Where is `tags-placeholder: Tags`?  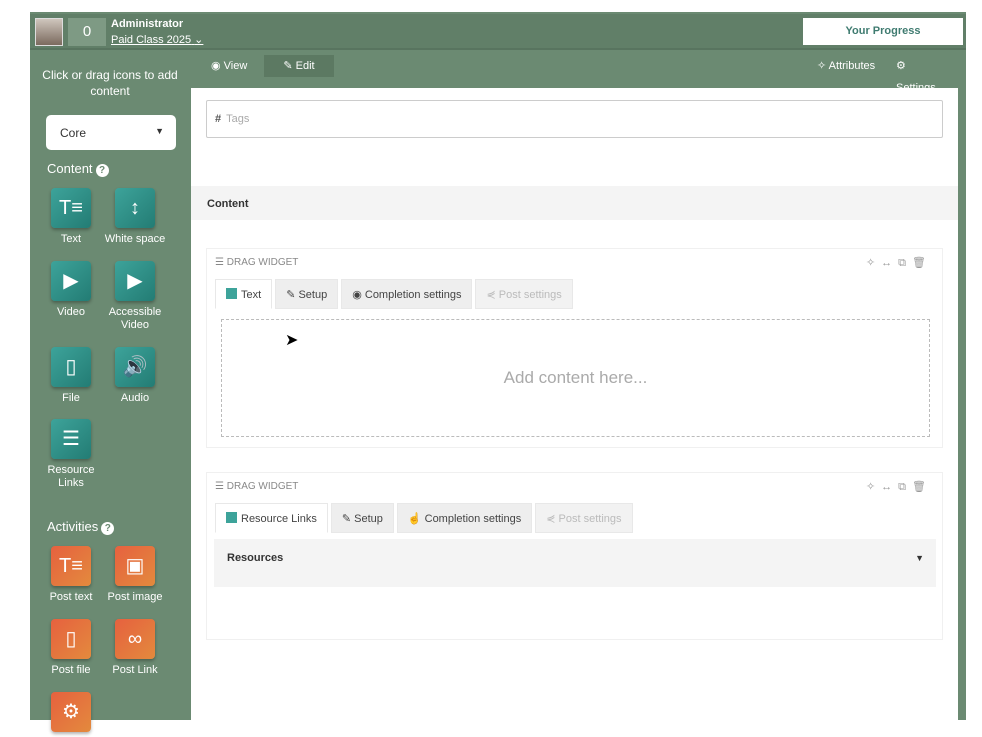
tags-placeholder: Tags is located at coordinates (238, 119).